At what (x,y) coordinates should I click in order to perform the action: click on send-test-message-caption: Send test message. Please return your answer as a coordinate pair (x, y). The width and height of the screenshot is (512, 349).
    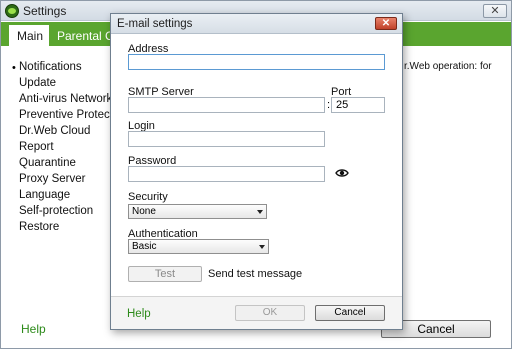
    Looking at the image, I should click on (255, 274).